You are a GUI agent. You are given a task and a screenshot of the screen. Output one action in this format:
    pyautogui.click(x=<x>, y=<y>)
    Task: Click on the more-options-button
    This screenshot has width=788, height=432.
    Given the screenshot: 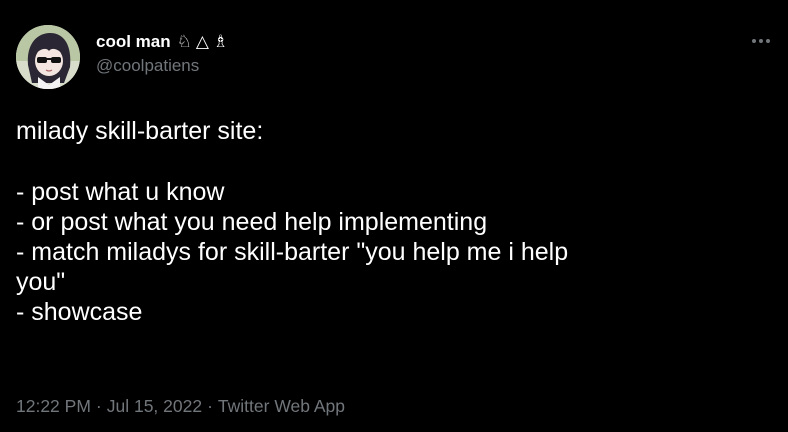 What is the action you would take?
    pyautogui.click(x=761, y=41)
    